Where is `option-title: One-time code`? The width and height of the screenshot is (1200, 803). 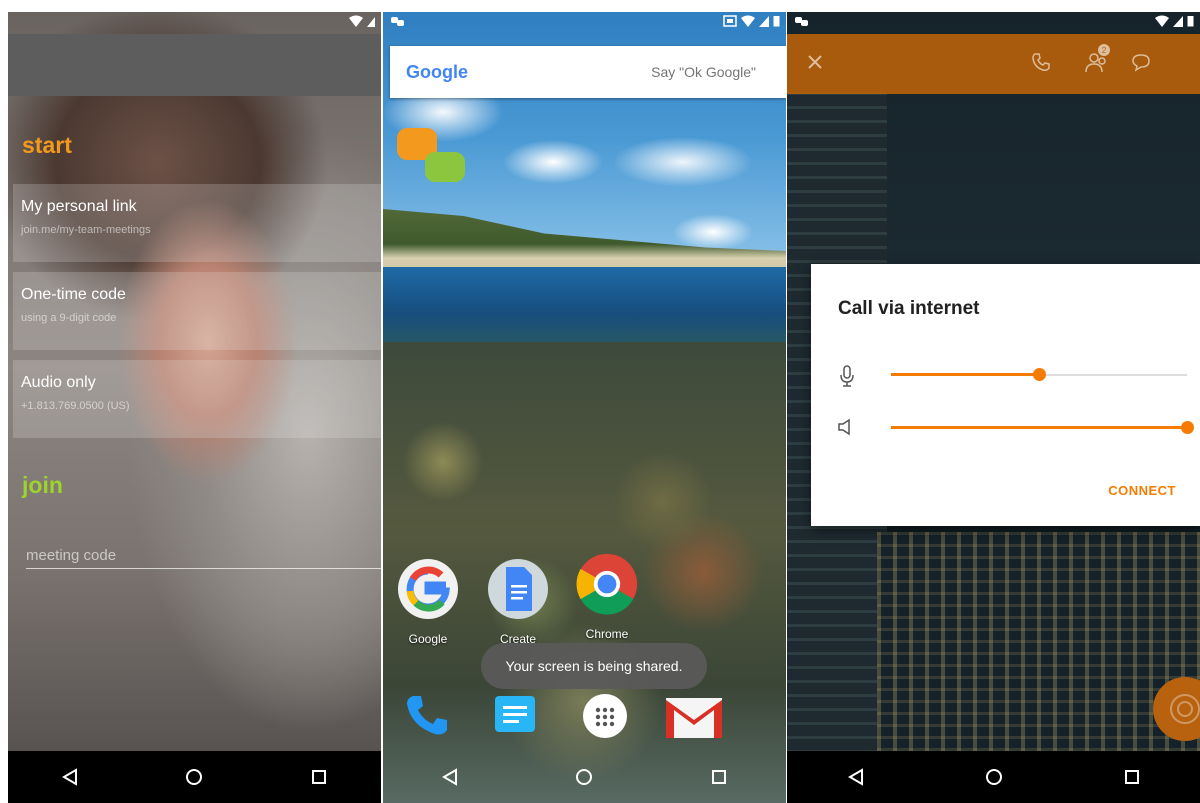
option-title: One-time code is located at coordinates (73, 294).